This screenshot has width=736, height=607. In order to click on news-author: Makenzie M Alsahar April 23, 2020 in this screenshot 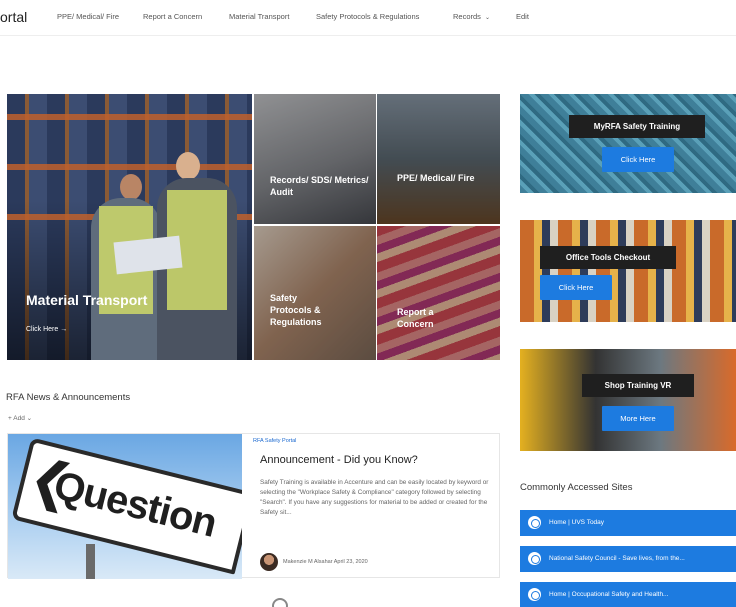, I will do `click(325, 562)`.